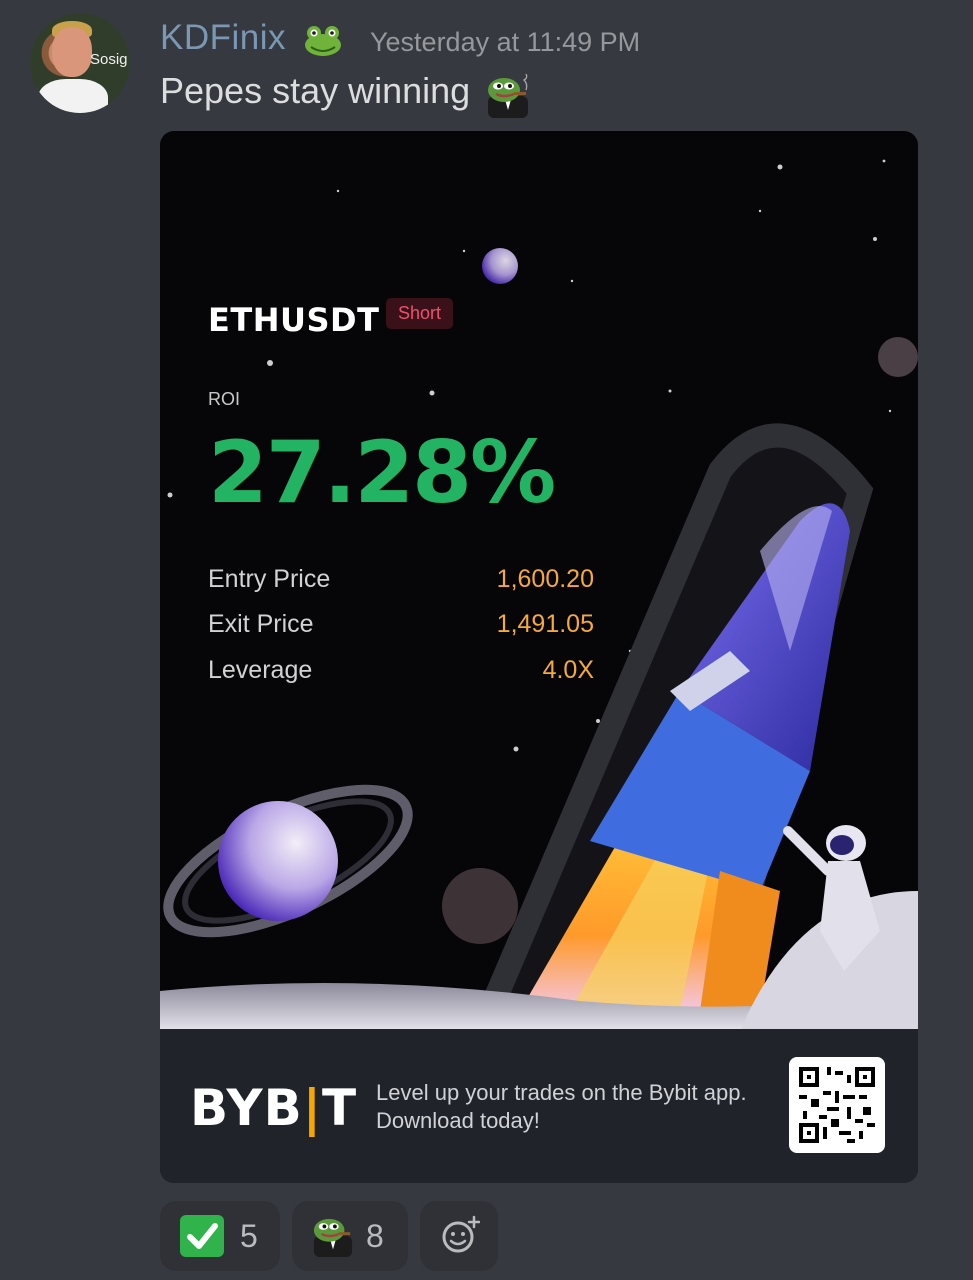 The width and height of the screenshot is (973, 1280). I want to click on reaction-pepe: 8, so click(350, 1236).